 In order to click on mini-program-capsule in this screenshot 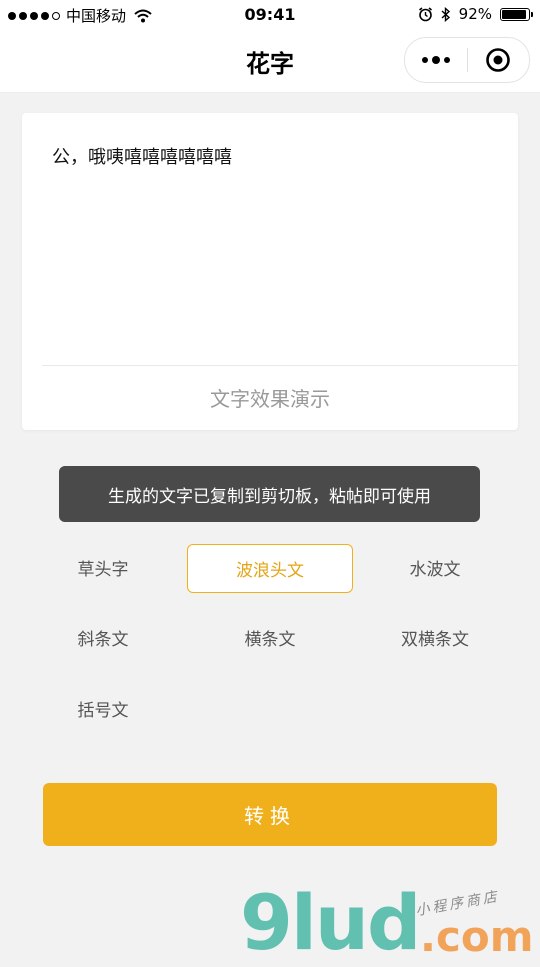, I will do `click(467, 60)`.